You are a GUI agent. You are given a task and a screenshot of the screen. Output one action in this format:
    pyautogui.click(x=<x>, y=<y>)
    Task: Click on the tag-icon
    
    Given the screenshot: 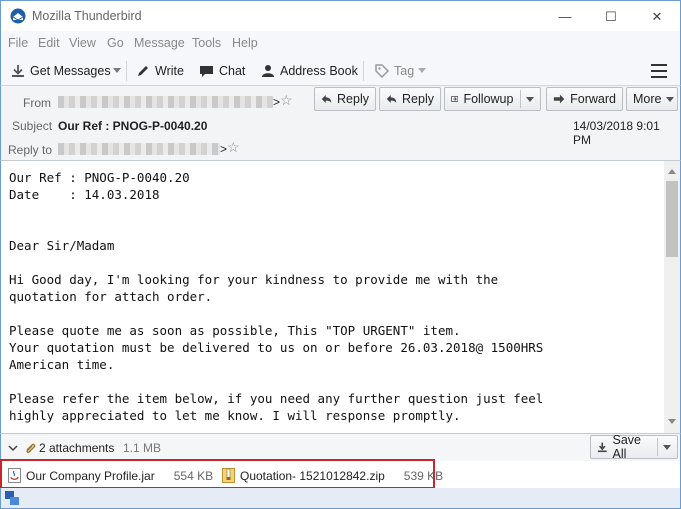 What is the action you would take?
    pyautogui.click(x=382, y=71)
    